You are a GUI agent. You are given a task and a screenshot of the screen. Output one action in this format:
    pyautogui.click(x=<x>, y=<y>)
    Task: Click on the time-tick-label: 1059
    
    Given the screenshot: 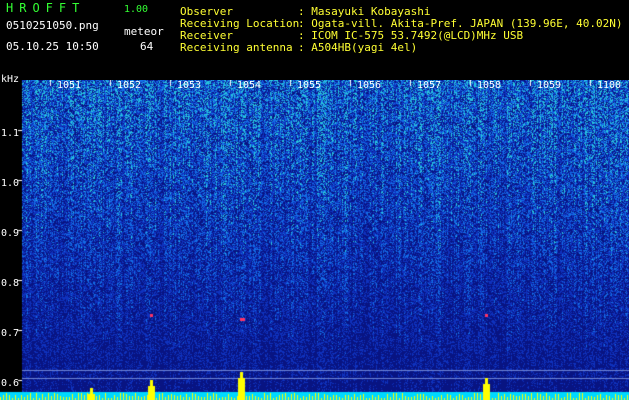 What is the action you would take?
    pyautogui.click(x=549, y=85)
    